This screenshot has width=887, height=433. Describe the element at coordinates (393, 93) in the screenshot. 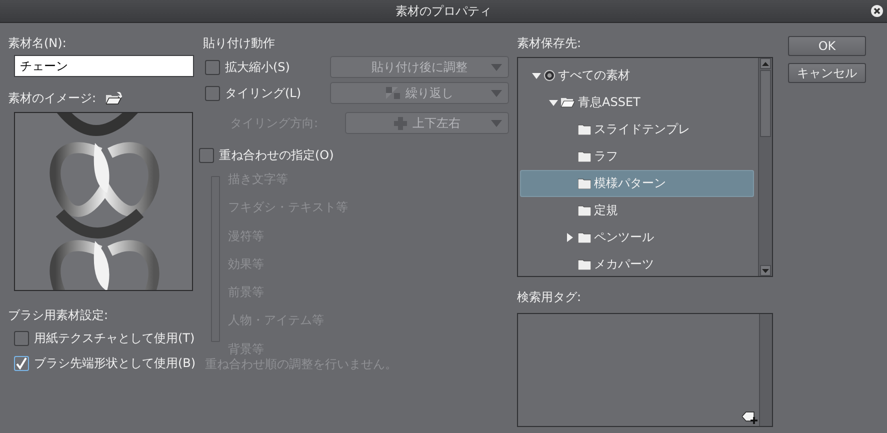

I see `tile-icon` at that location.